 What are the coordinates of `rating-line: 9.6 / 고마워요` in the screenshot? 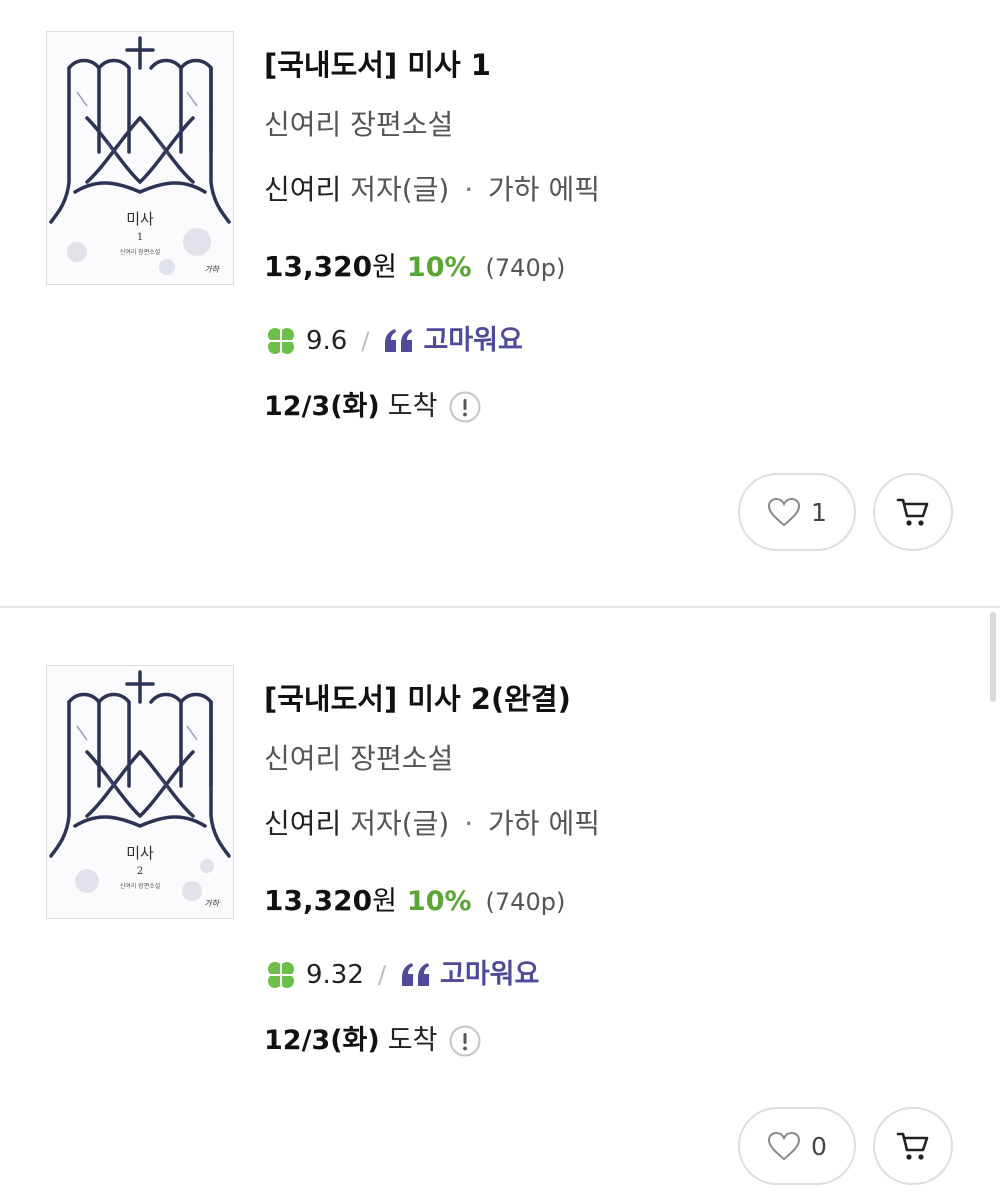 It's located at (584, 341).